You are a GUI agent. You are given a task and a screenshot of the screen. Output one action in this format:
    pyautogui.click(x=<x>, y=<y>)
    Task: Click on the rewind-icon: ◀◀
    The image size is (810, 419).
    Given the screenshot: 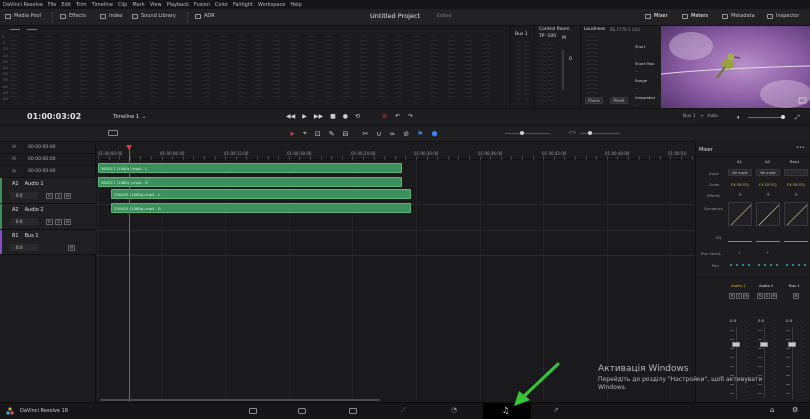 What is the action you would take?
    pyautogui.click(x=290, y=116)
    